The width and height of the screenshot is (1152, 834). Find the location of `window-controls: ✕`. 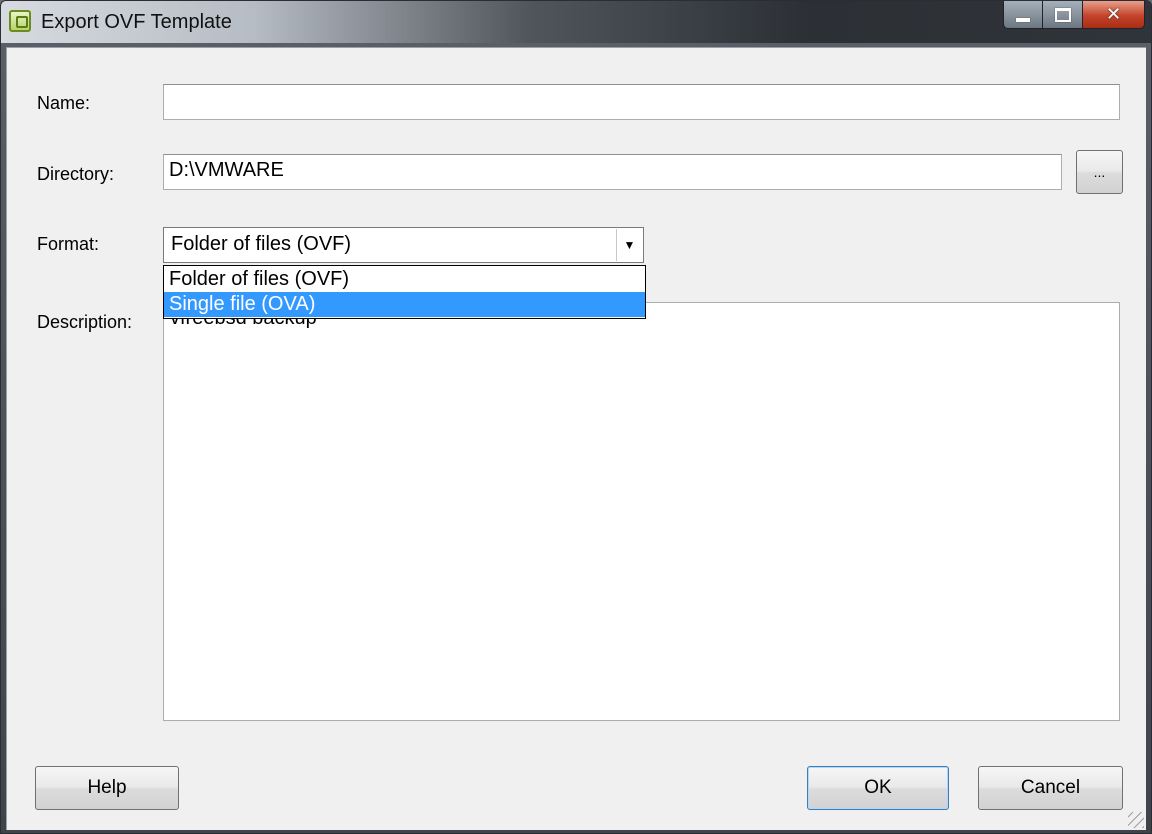

window-controls: ✕ is located at coordinates (1074, 16).